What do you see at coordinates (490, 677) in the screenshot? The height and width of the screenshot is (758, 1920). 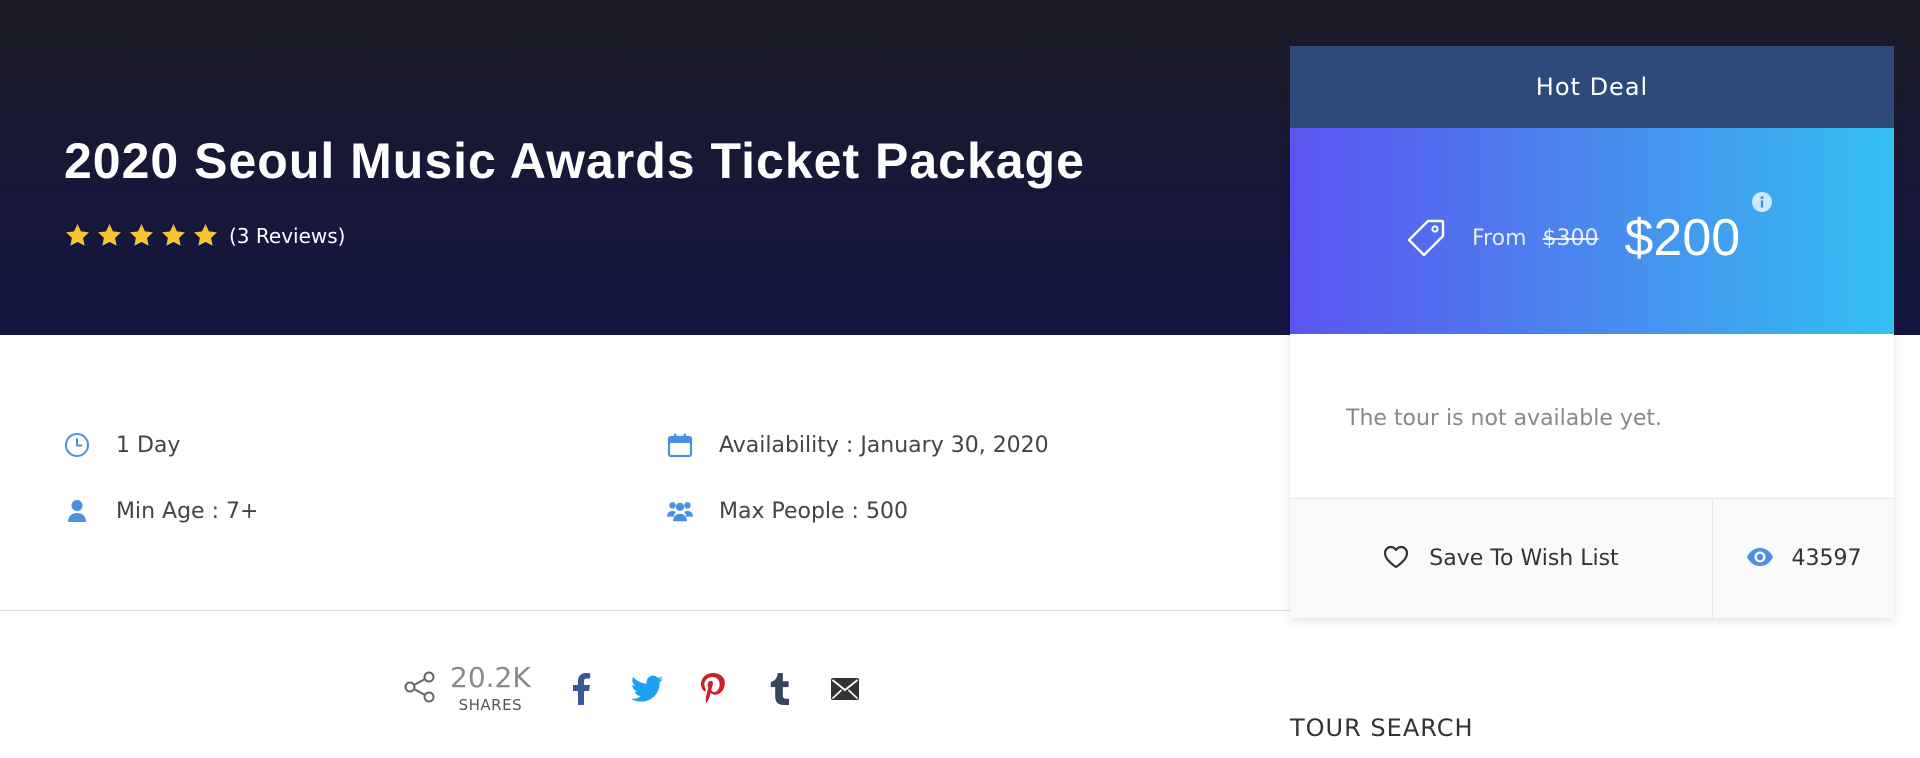 I see `share-count-number: 20.2K` at bounding box center [490, 677].